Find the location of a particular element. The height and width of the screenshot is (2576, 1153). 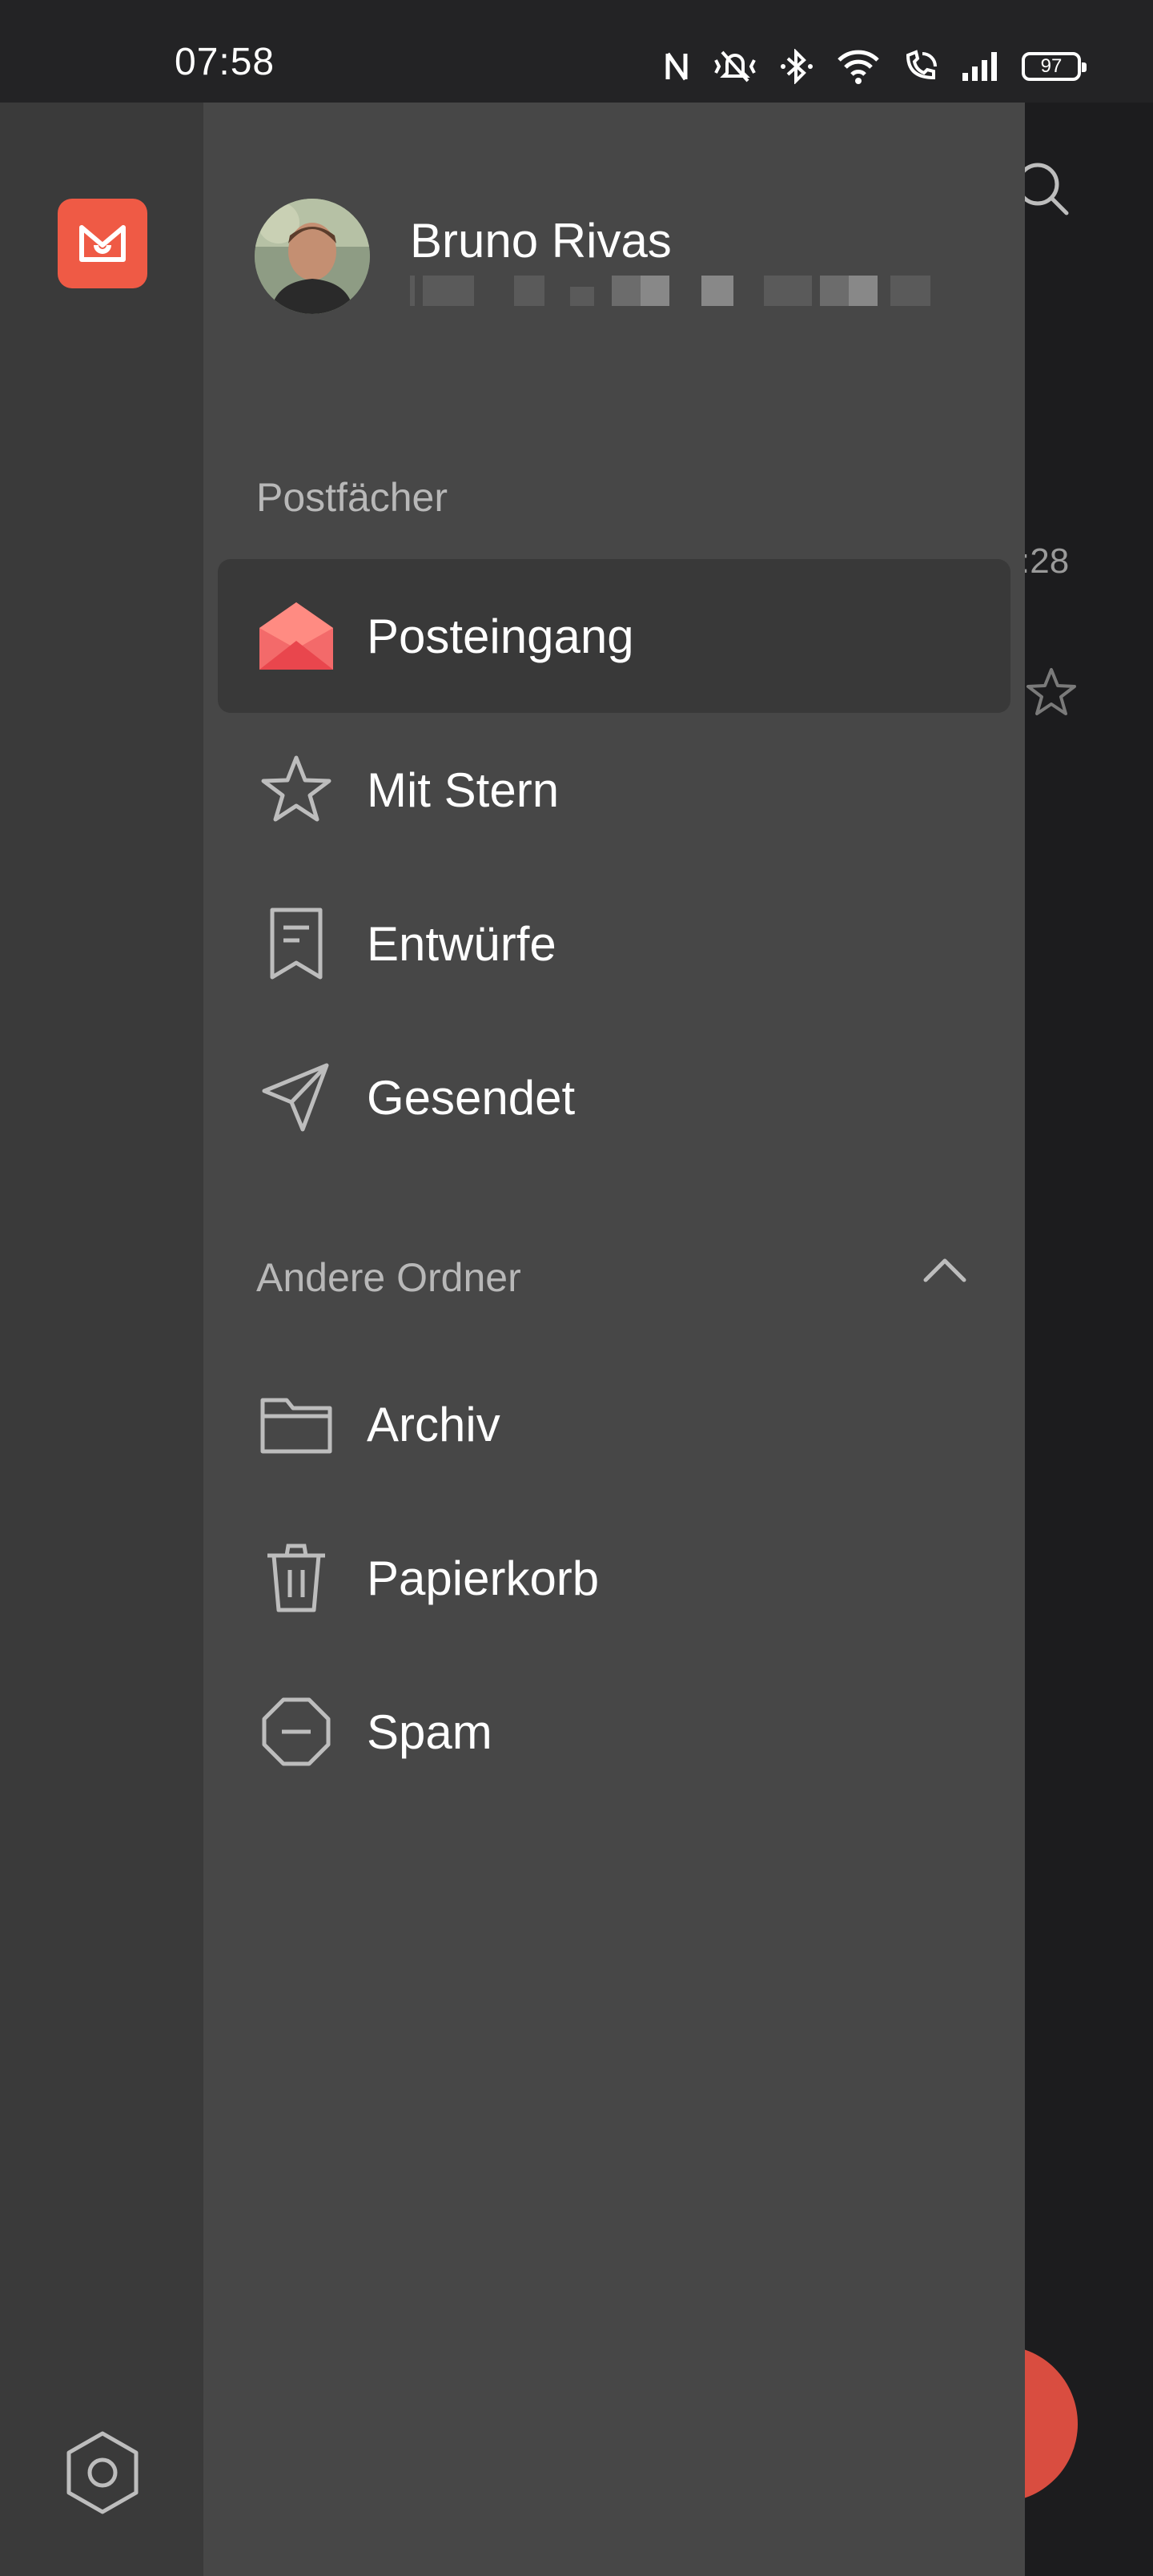

nav-item-sent: Gesendet is located at coordinates (614, 1097).